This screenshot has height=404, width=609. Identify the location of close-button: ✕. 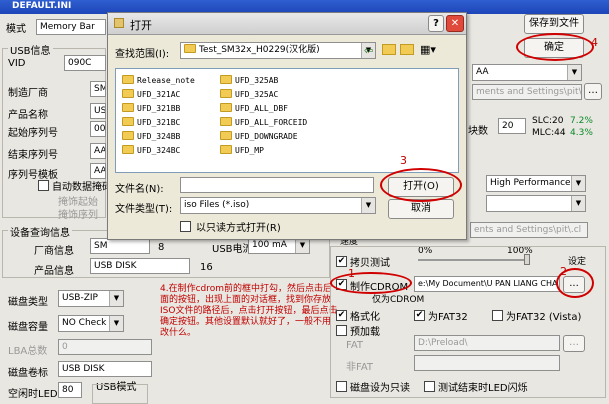
(455, 23).